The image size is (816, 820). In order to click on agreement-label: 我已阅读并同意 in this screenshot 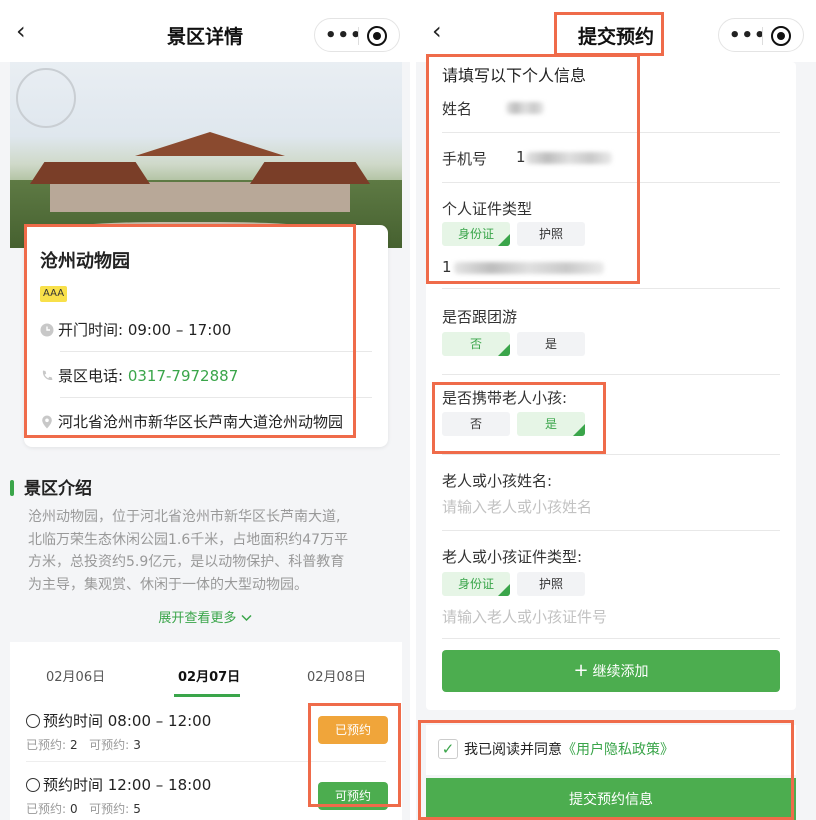, I will do `click(513, 750)`.